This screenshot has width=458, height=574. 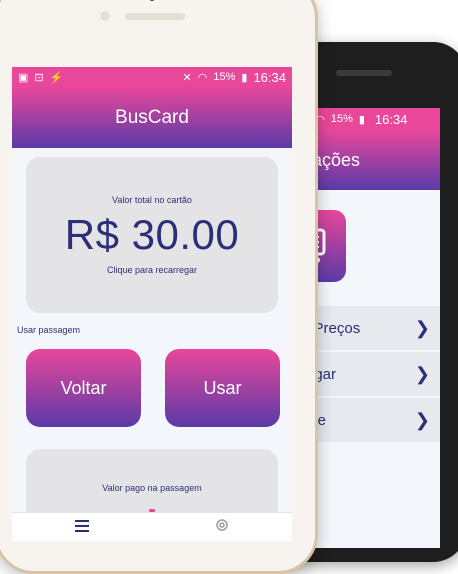 I want to click on back-status-time: 16:34, so click(x=391, y=119).